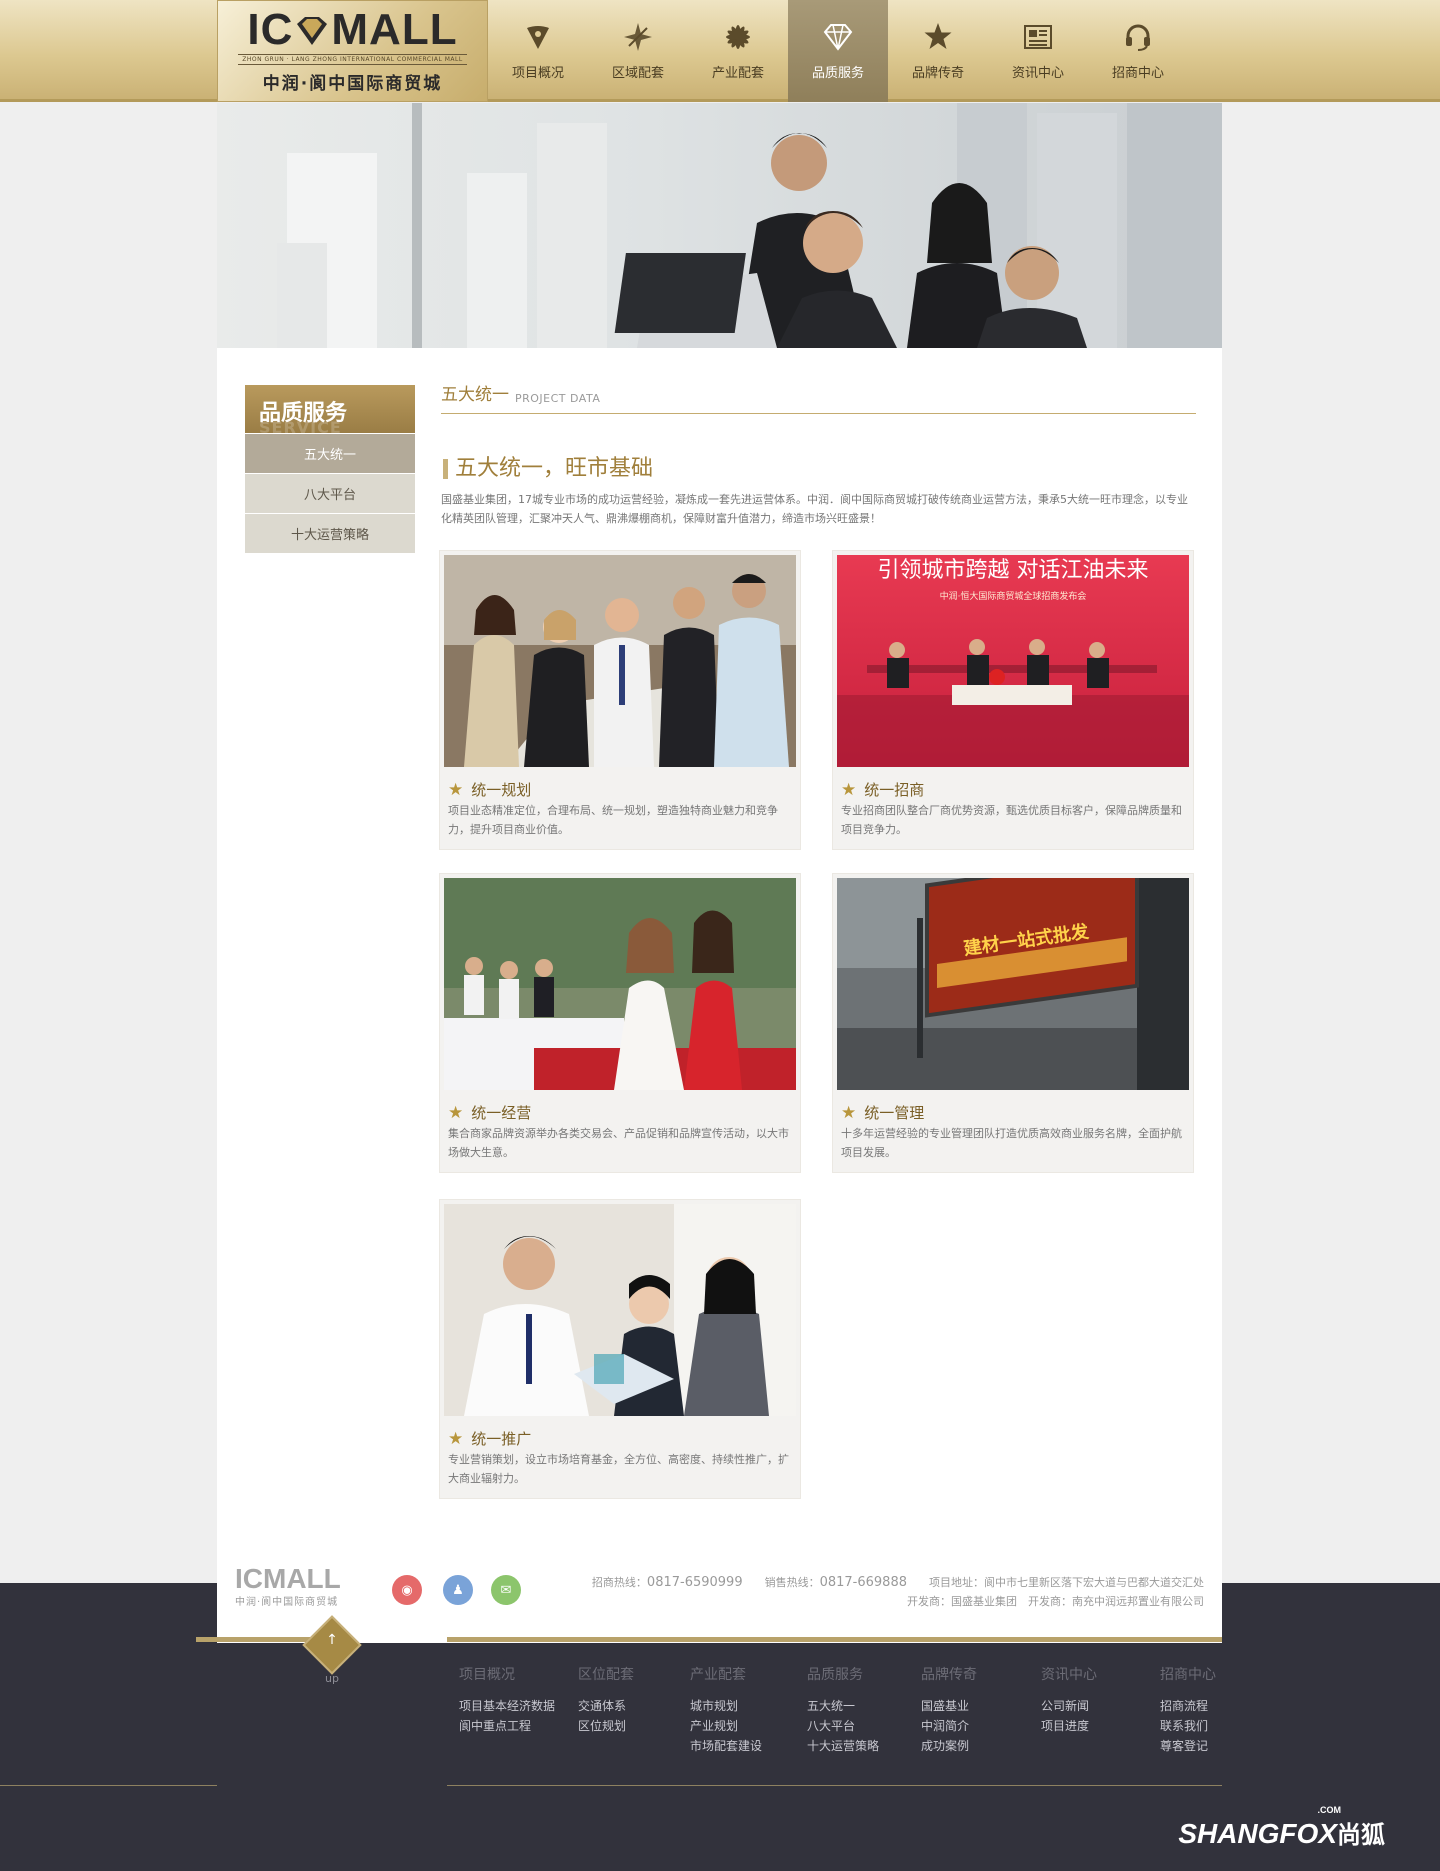 This screenshot has width=1440, height=1871. I want to click on footer-column: 资讯中心 公司新闻 项目进度, so click(1069, 1700).